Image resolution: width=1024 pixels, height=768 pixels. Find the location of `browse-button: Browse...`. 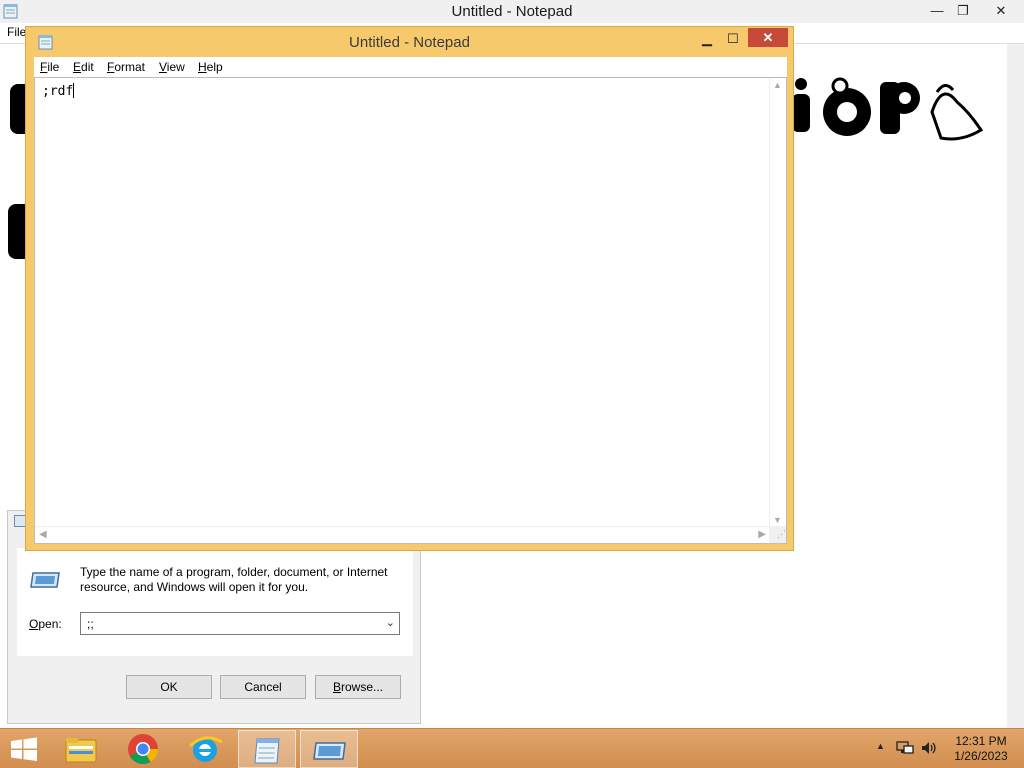

browse-button: Browse... is located at coordinates (358, 687).